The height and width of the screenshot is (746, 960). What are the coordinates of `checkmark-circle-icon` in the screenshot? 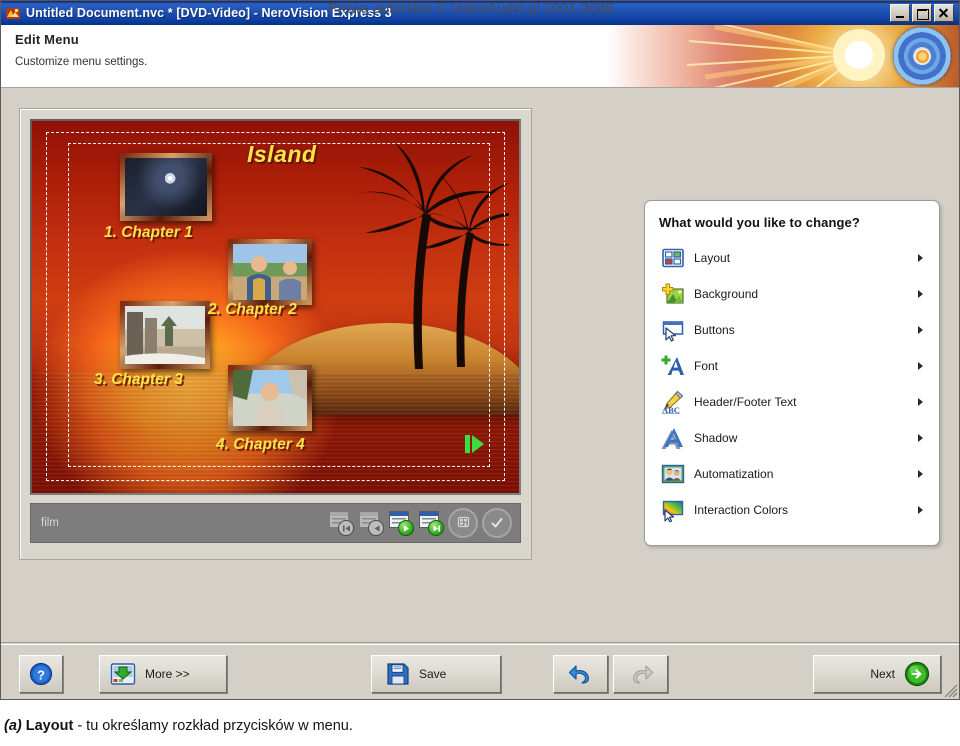 It's located at (497, 523).